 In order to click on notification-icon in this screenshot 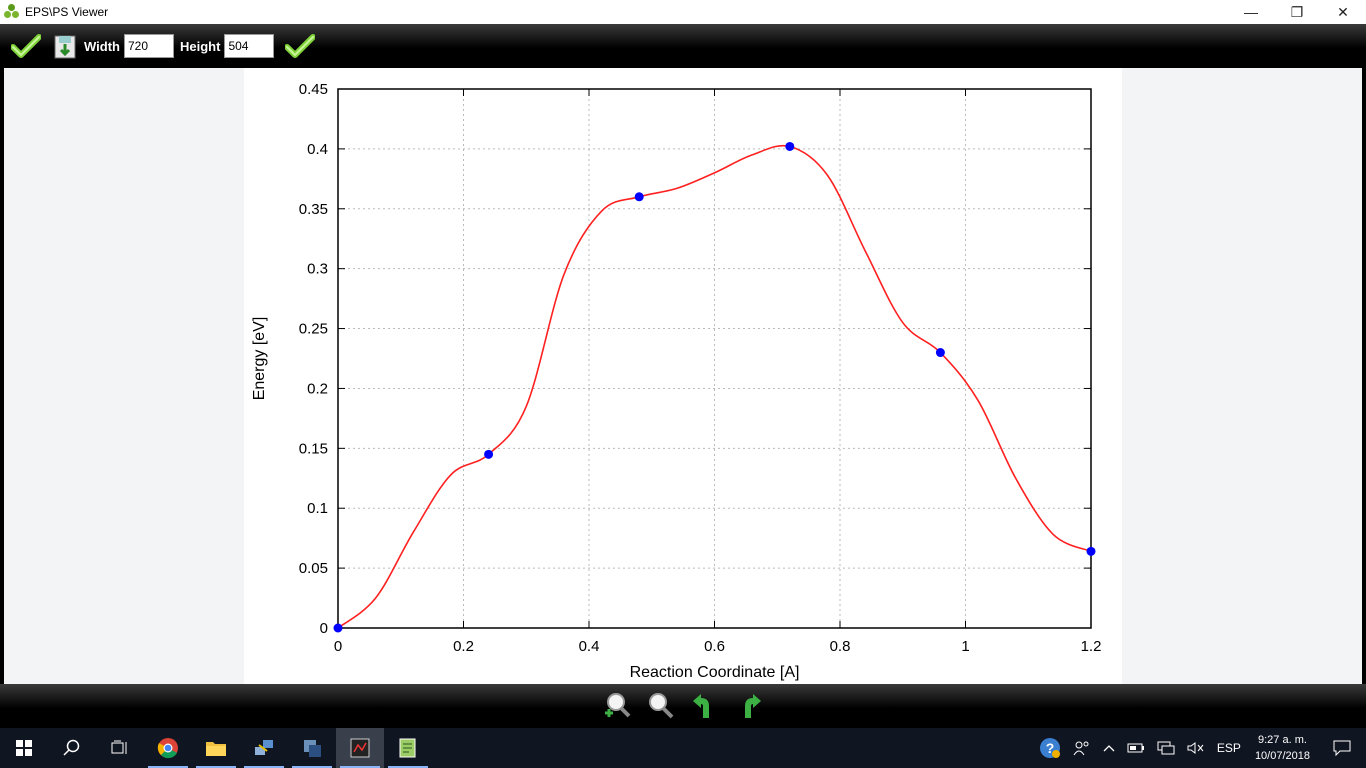, I will do `click(1342, 748)`.